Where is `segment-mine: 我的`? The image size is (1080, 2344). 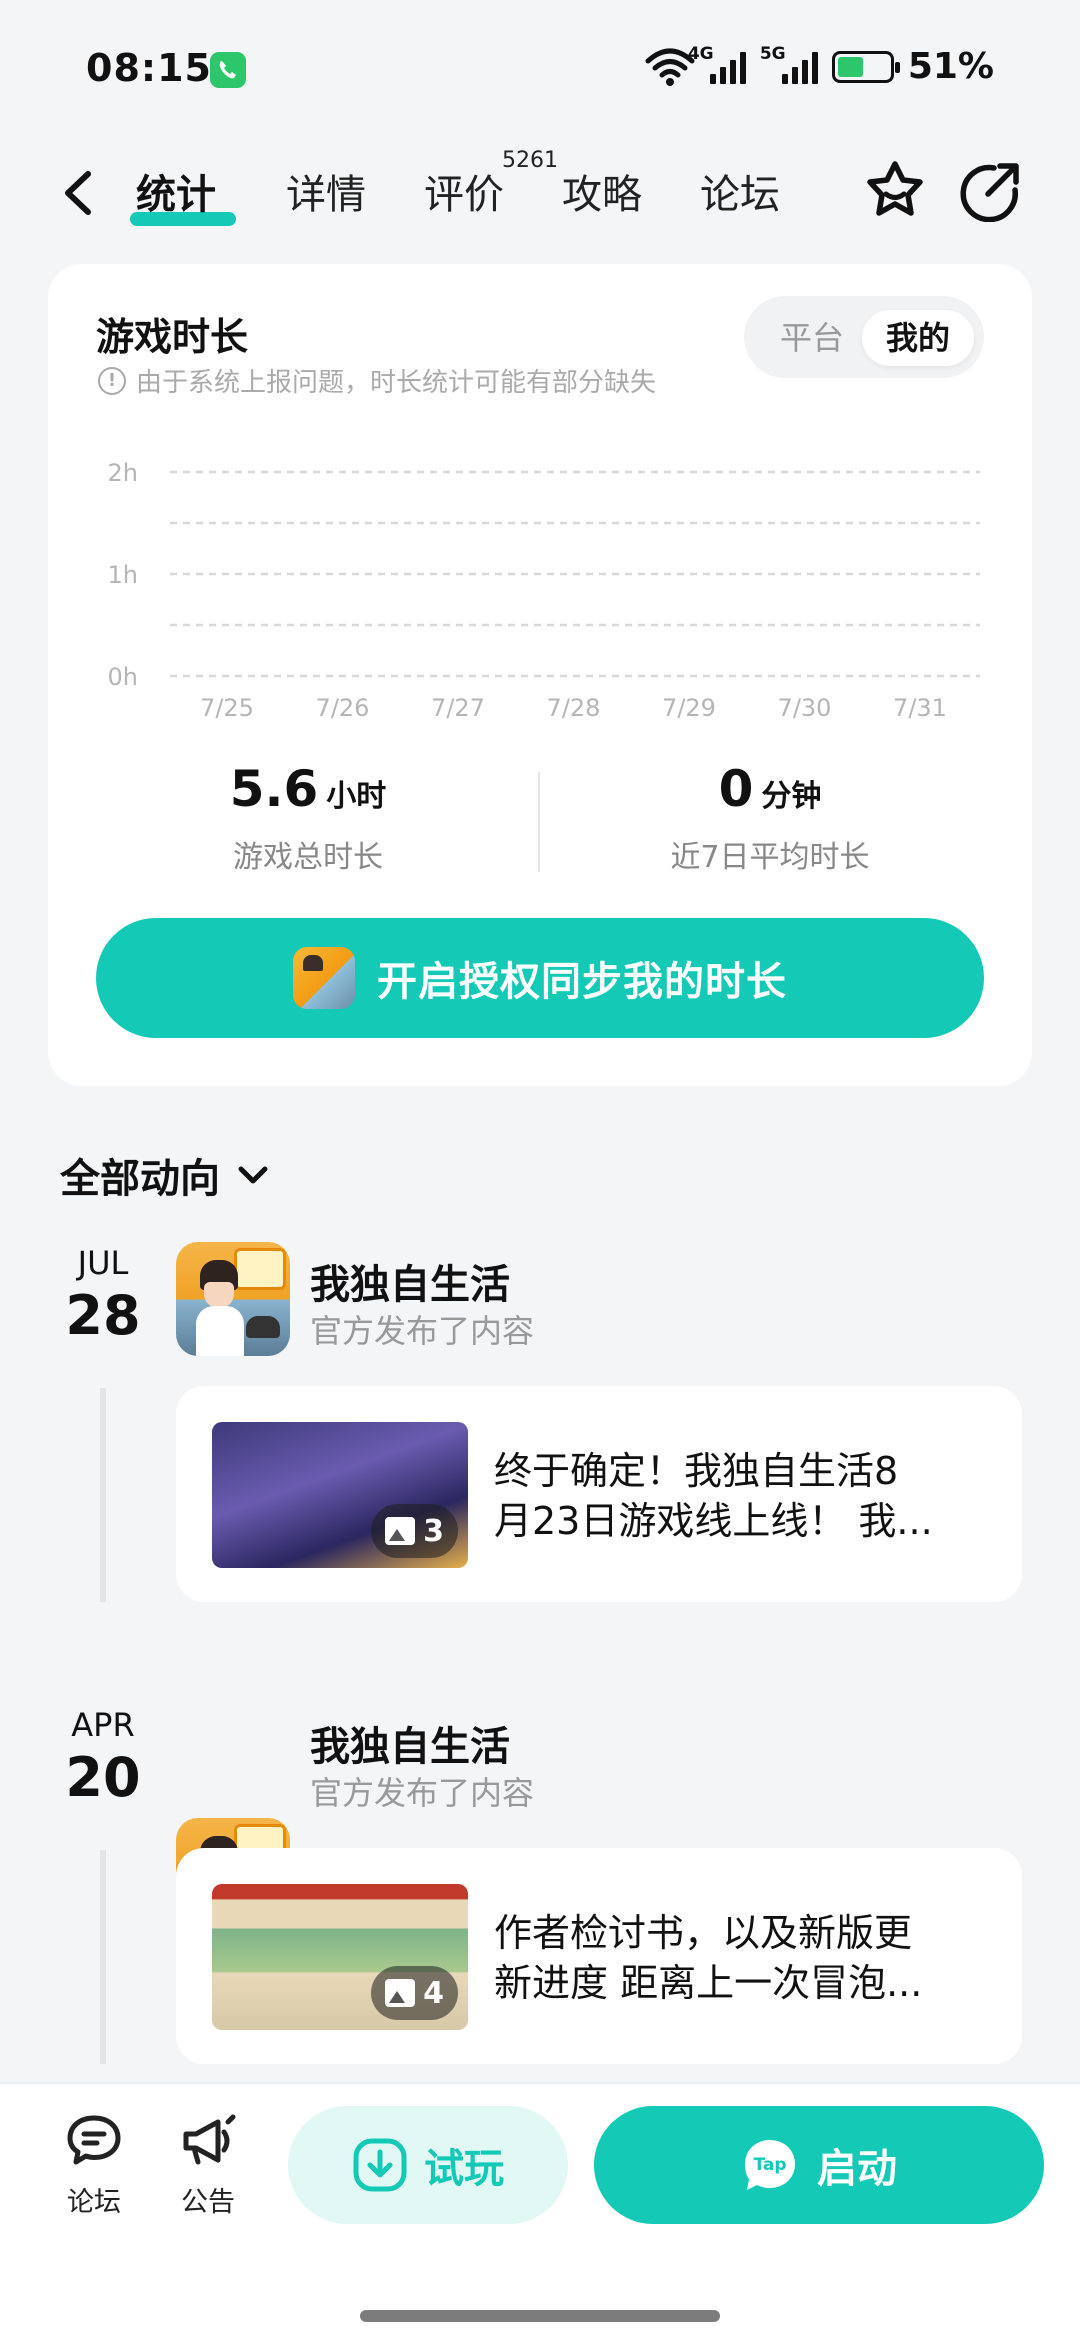 segment-mine: 我的 is located at coordinates (918, 338).